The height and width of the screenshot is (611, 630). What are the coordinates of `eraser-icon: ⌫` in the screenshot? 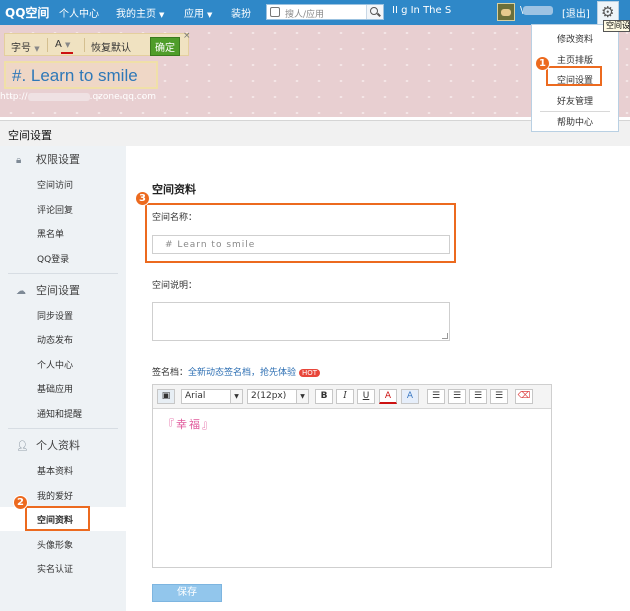 It's located at (524, 396).